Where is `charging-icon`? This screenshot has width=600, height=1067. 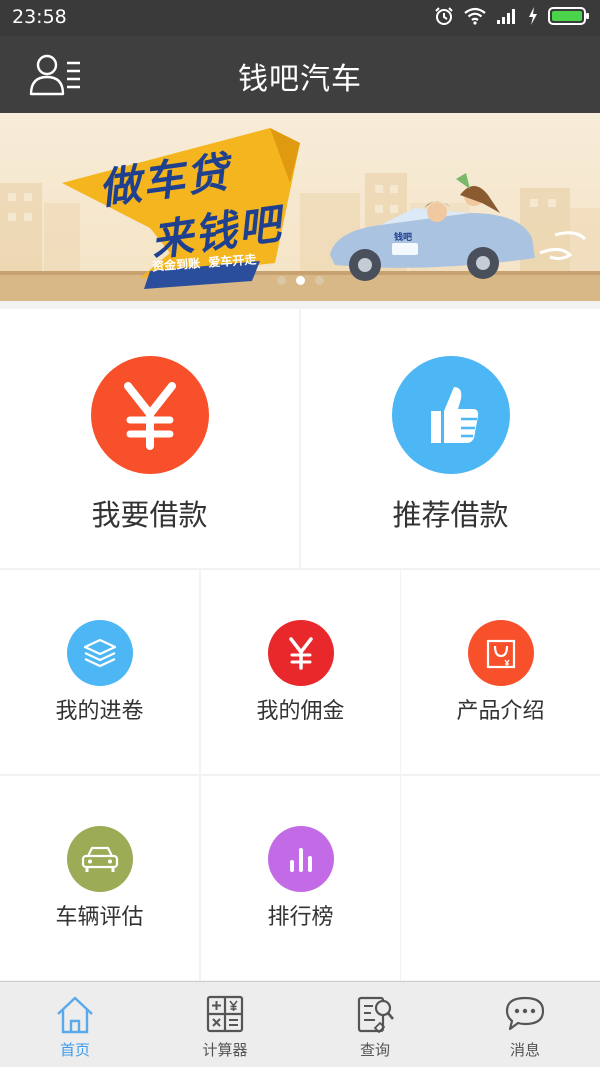 charging-icon is located at coordinates (533, 16).